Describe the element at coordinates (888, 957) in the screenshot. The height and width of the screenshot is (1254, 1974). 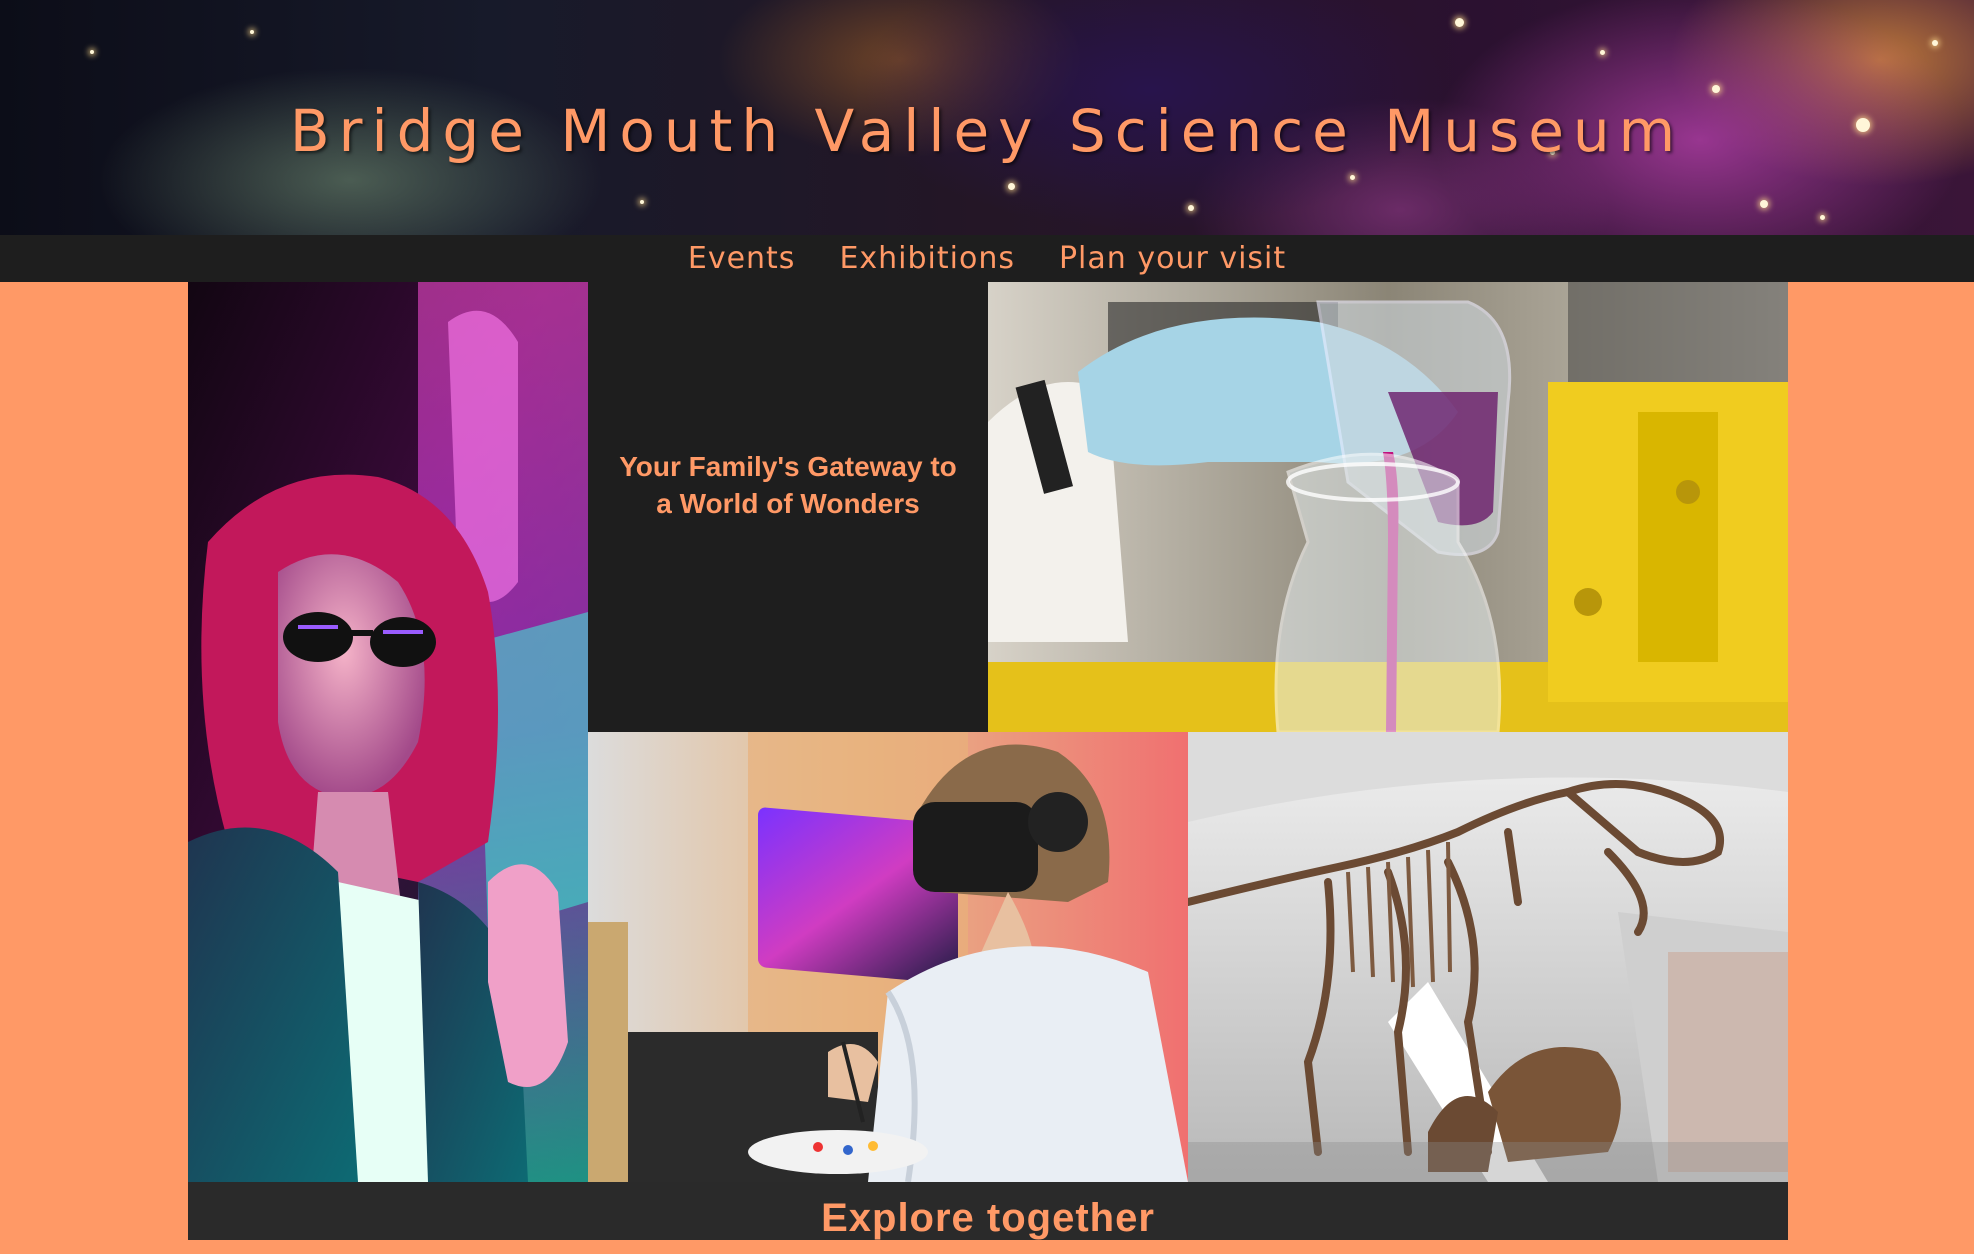
I see `vr-headset-painter-photo` at that location.